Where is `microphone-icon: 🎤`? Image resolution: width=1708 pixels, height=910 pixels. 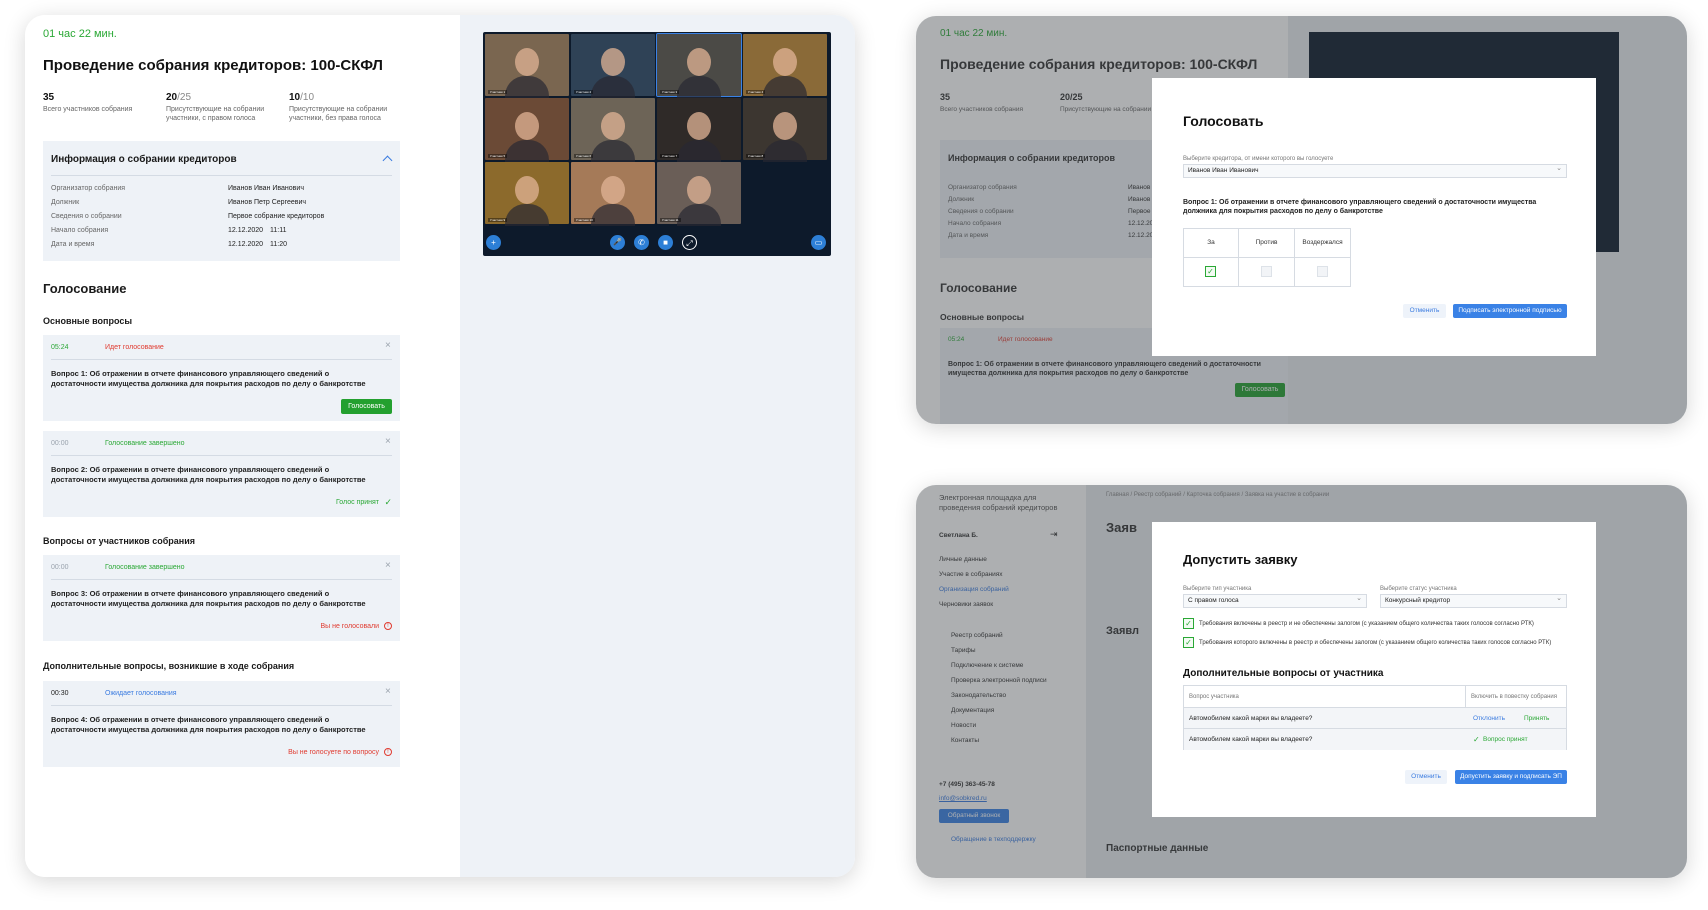 microphone-icon: 🎤 is located at coordinates (617, 242).